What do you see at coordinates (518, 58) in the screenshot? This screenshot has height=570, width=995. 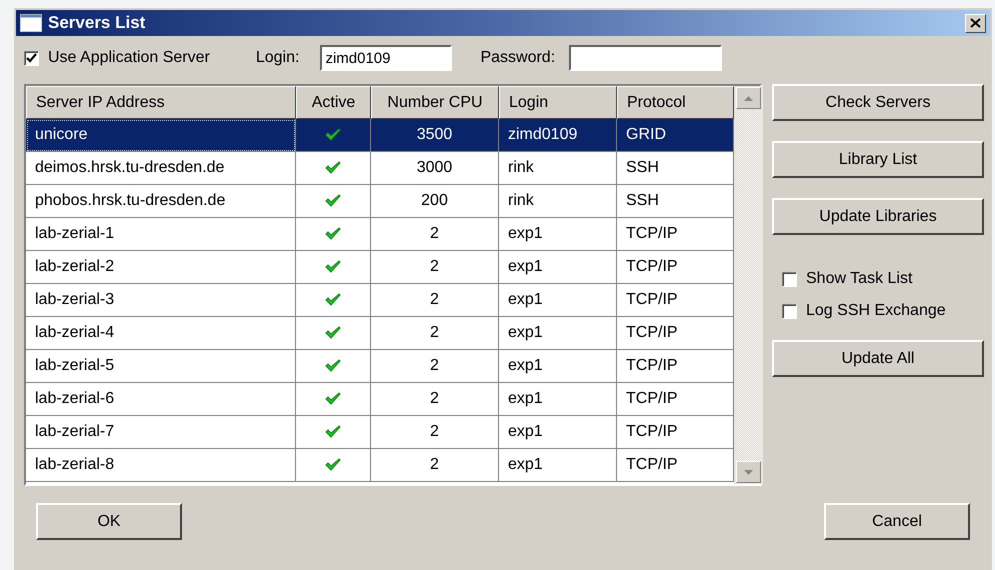 I see `password-label: Password:` at bounding box center [518, 58].